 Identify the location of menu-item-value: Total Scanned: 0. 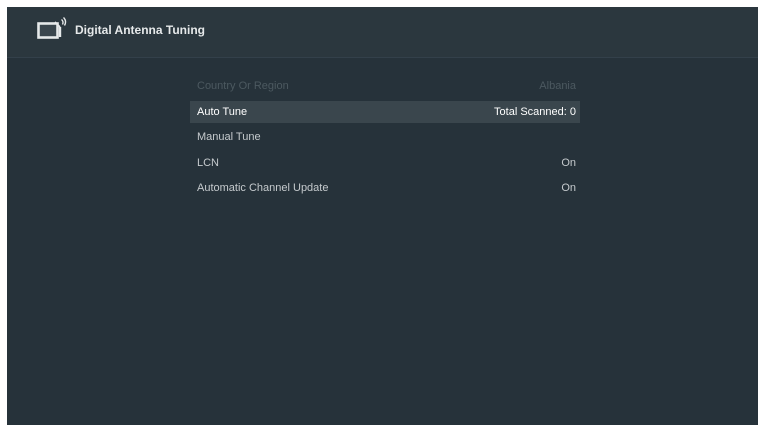
(535, 111).